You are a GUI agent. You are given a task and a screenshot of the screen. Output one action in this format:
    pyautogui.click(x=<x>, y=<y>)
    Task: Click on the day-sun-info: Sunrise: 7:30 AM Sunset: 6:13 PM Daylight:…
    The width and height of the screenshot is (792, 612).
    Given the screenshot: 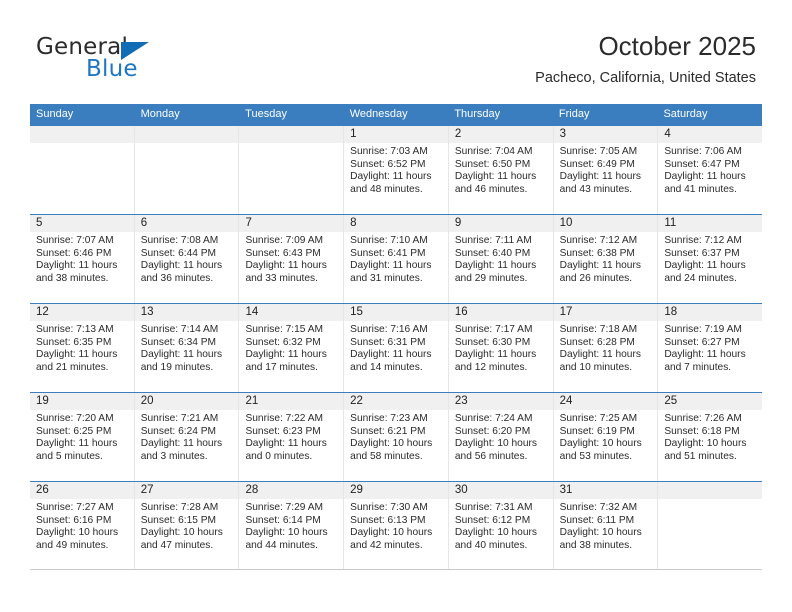 What is the action you would take?
    pyautogui.click(x=396, y=525)
    